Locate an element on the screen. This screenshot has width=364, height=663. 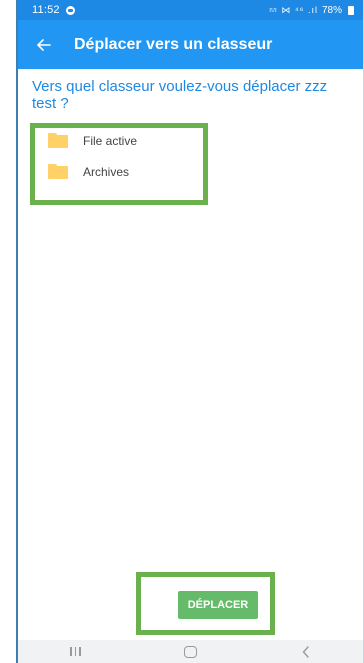
app-bar: Déplacer vers un classeur is located at coordinates (190, 44).